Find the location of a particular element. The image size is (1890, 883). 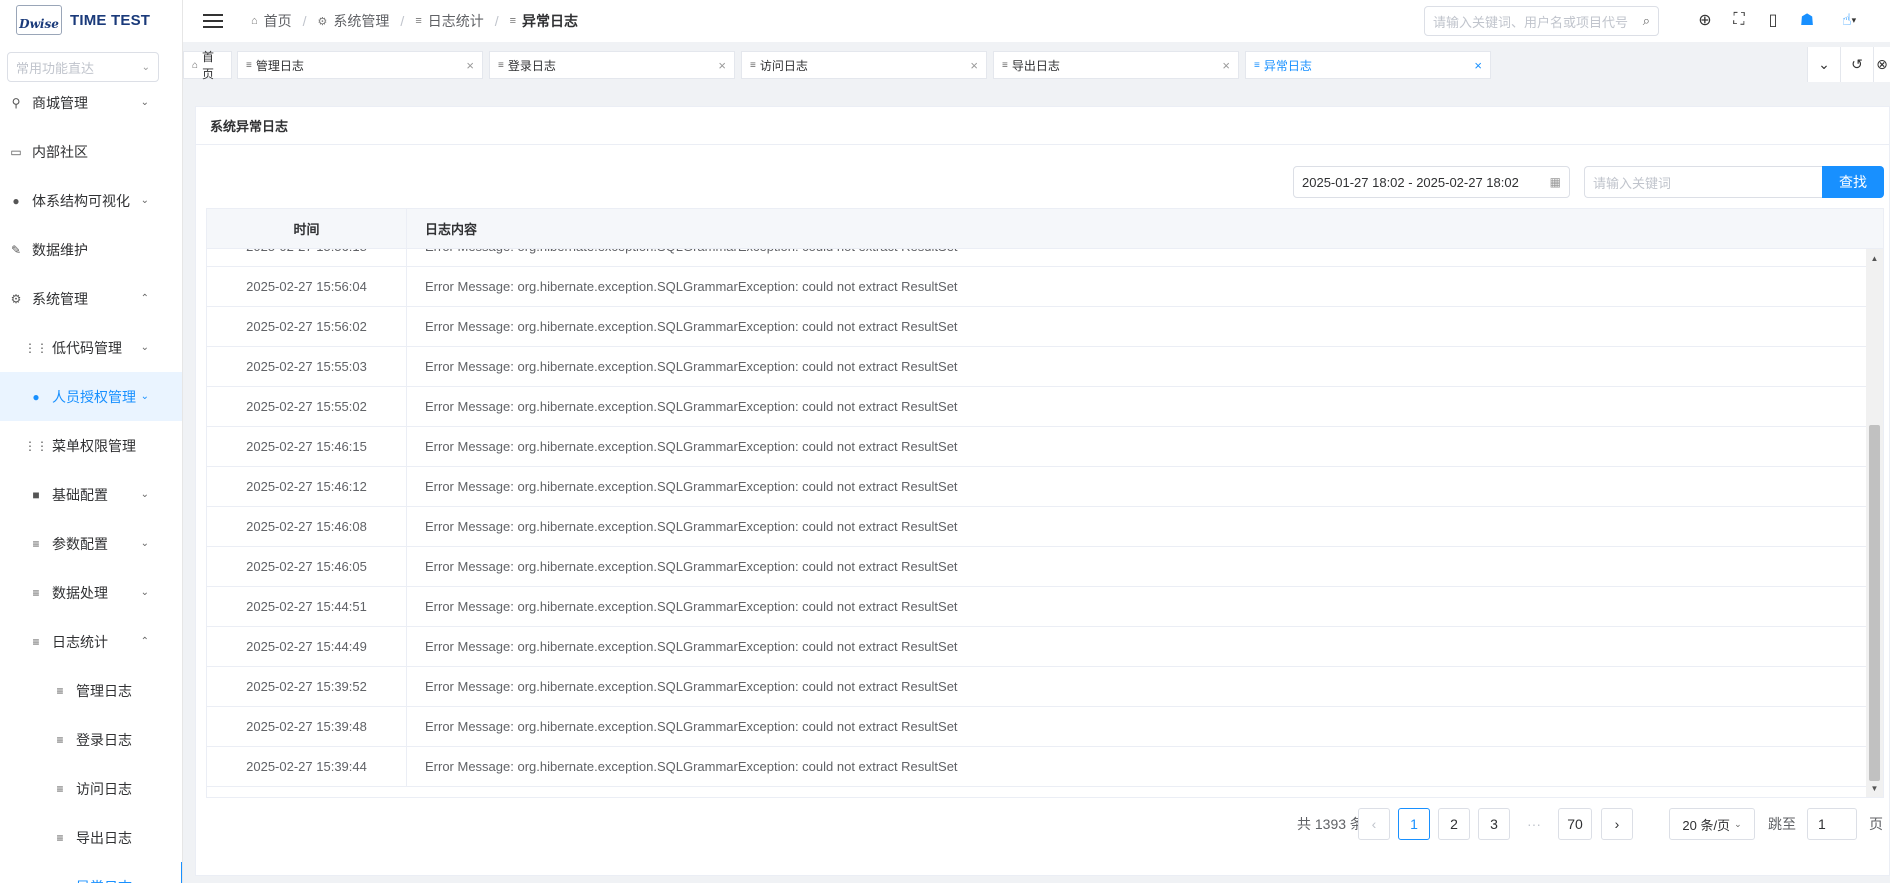

keyword-input: 请输入关键词 is located at coordinates (1703, 182).